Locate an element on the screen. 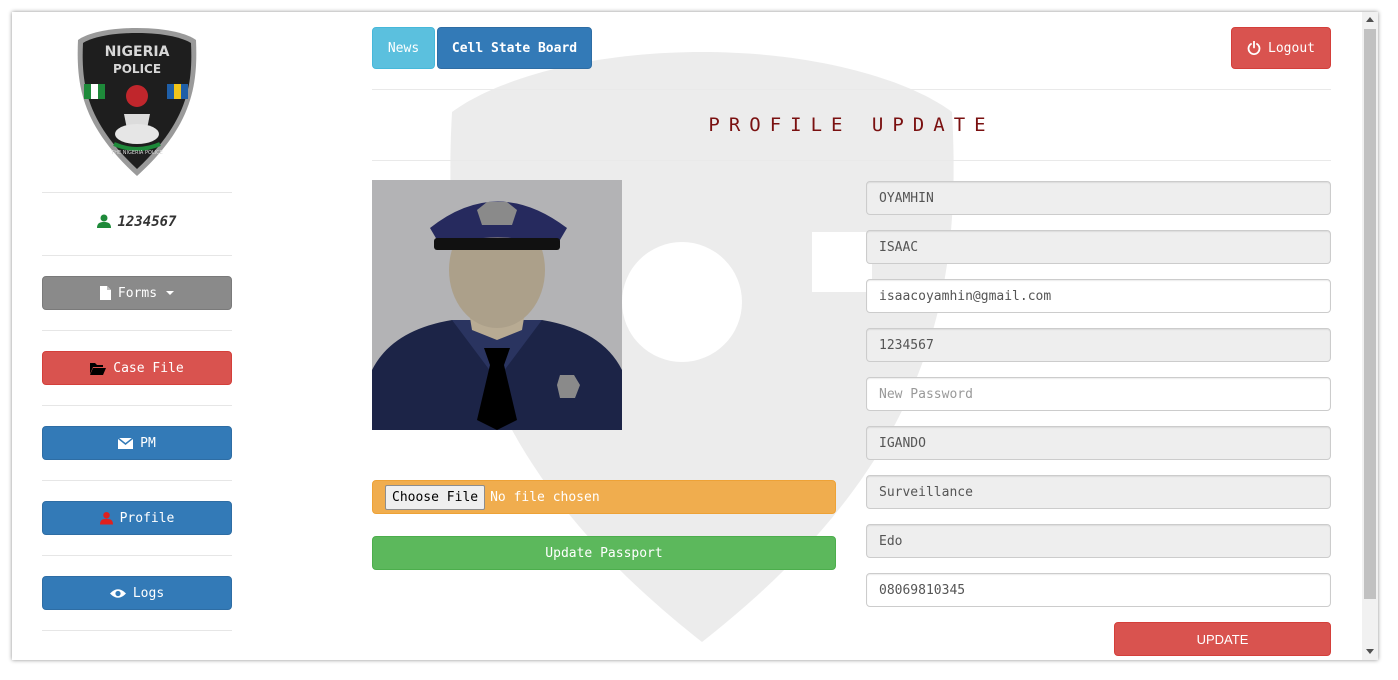  profile-button: Profile is located at coordinates (137, 518).